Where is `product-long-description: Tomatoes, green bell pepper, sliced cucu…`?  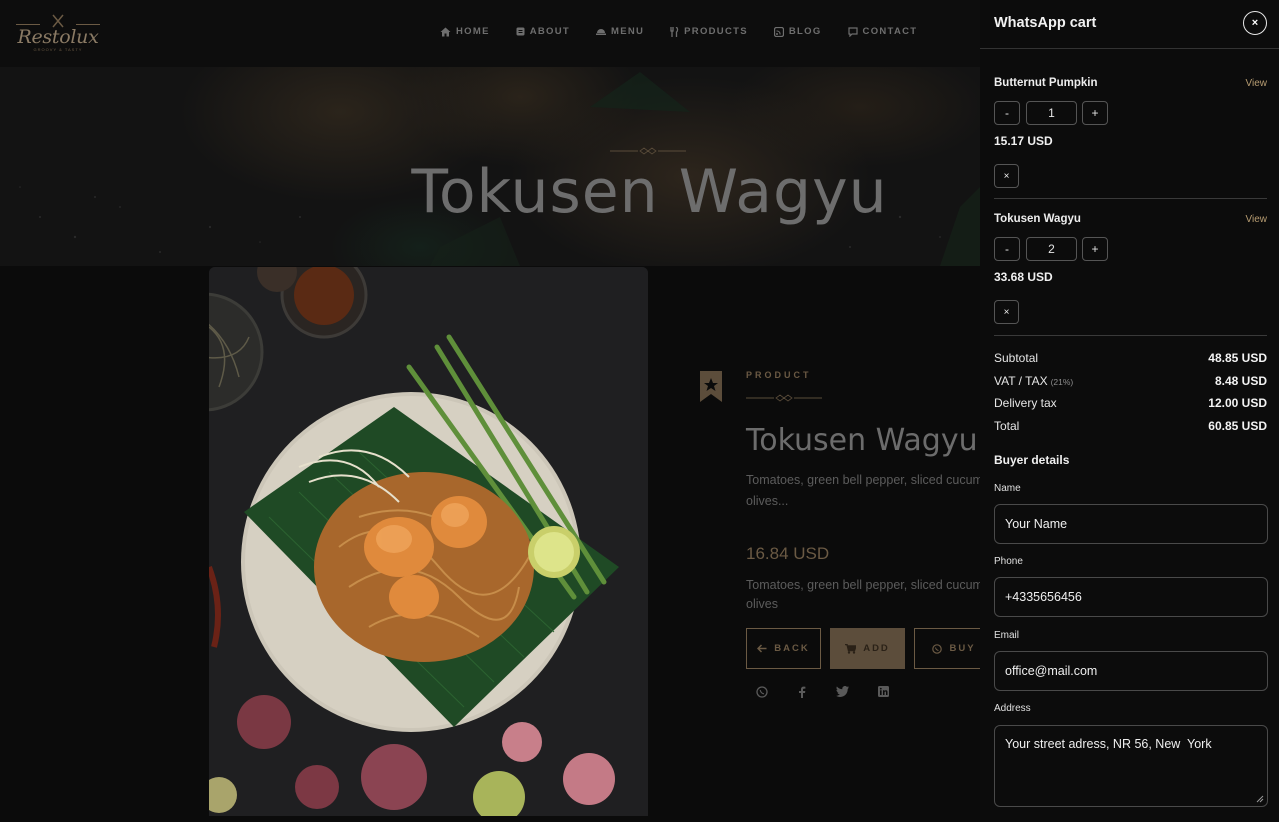
product-long-description: Tomatoes, green bell pepper, sliced cucu… is located at coordinates (864, 594).